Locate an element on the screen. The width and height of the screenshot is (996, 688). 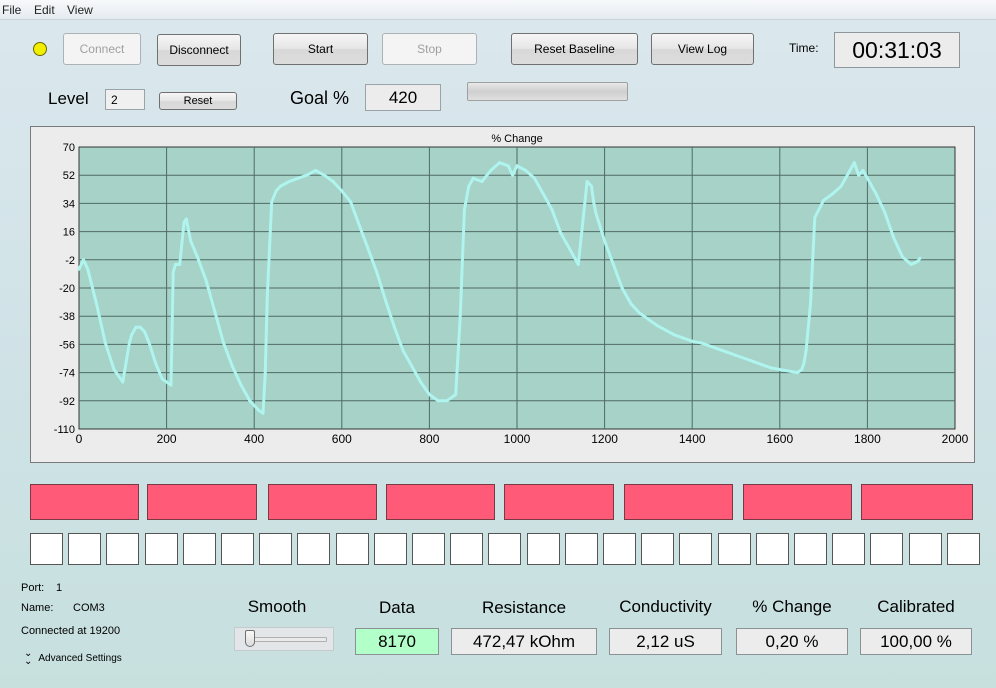
goal-label: Goal % is located at coordinates (320, 98).